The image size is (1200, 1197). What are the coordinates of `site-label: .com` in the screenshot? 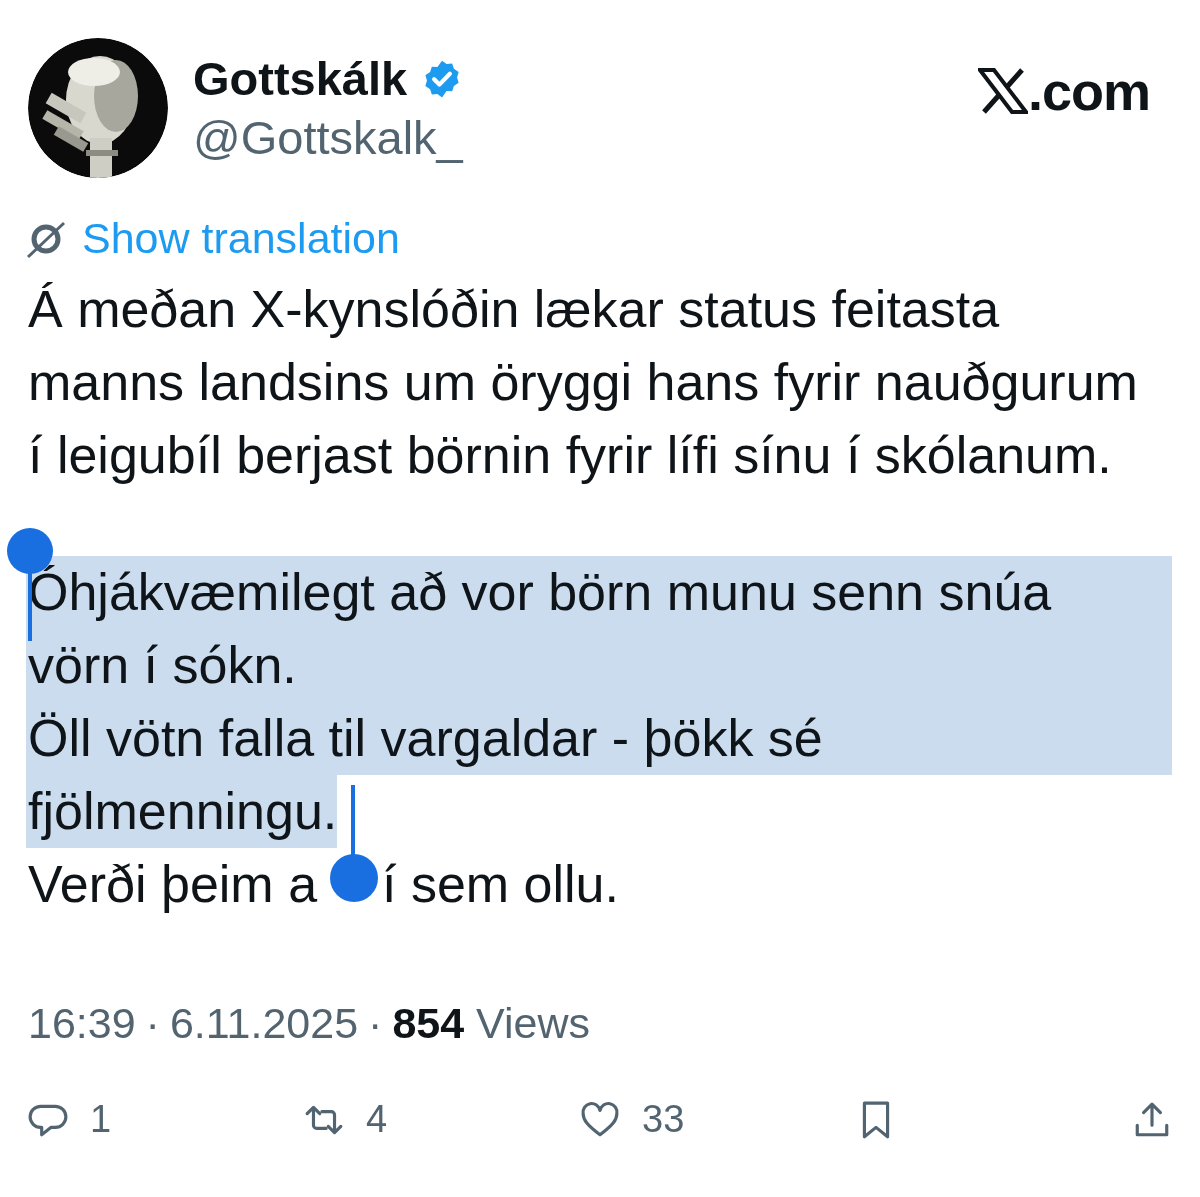 It's located at (1088, 91).